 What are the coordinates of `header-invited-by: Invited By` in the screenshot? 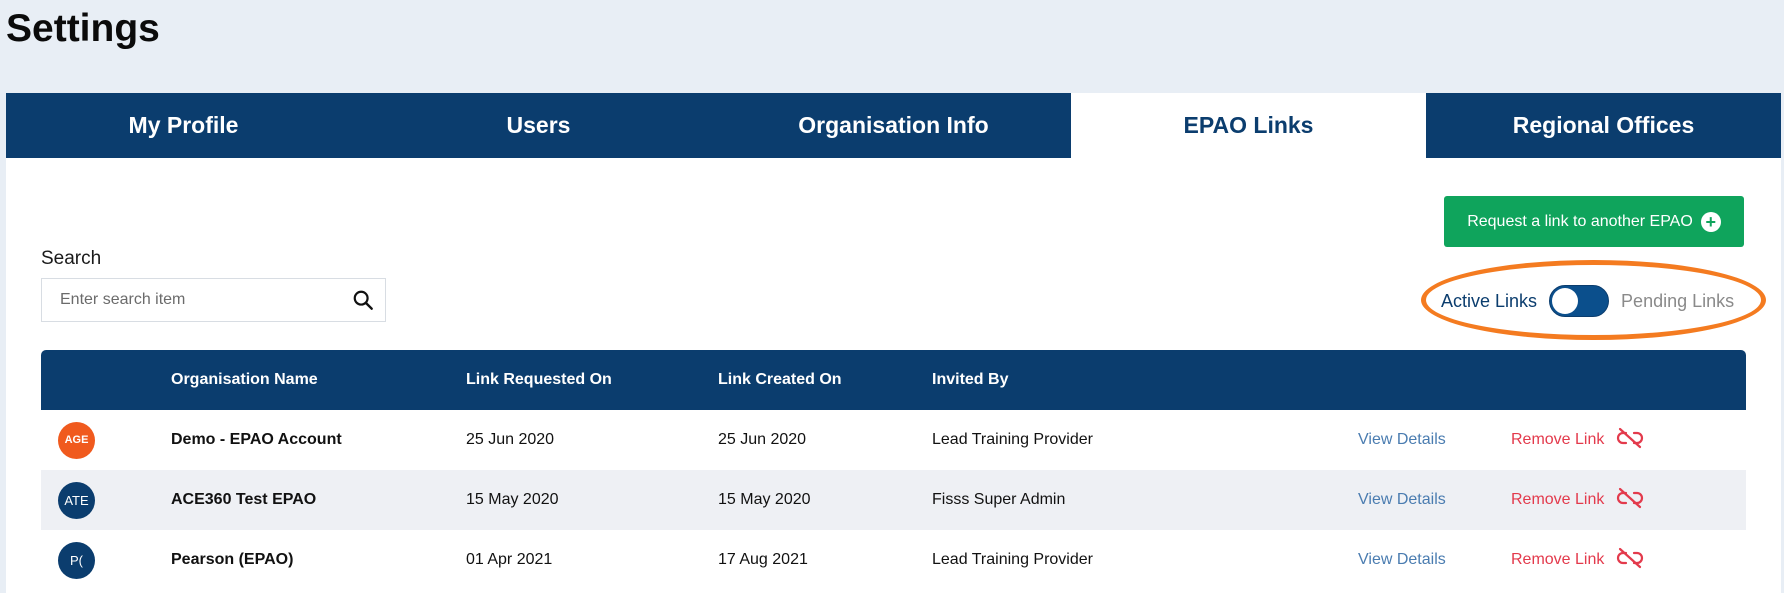 It's located at (970, 379).